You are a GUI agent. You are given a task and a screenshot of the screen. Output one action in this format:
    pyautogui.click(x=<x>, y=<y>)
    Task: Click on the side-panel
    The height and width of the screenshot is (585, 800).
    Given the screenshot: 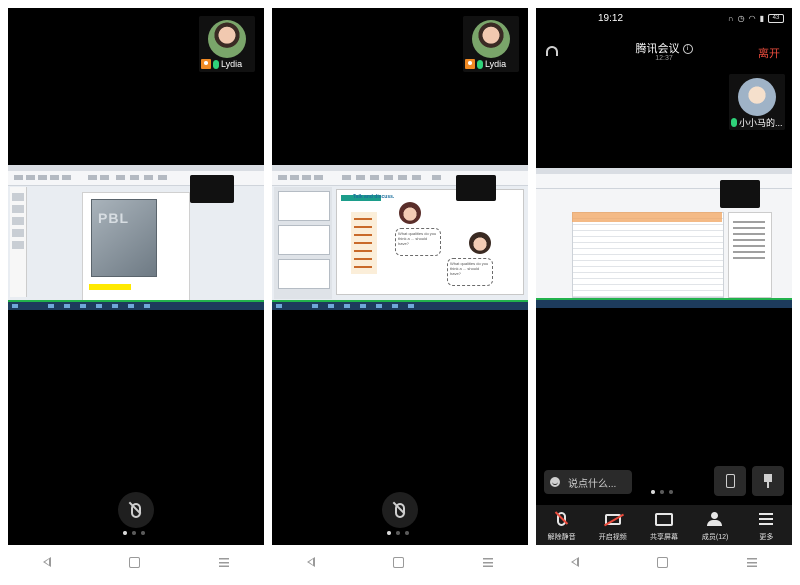 What is the action you would take?
    pyautogui.click(x=750, y=255)
    